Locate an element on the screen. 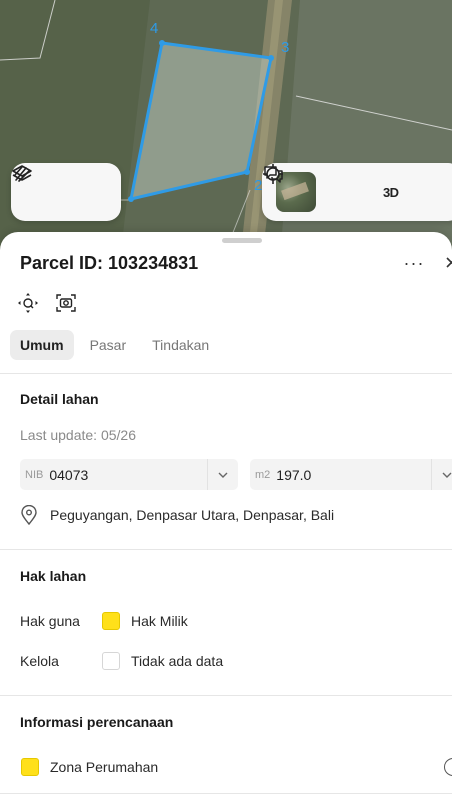 The height and width of the screenshot is (804, 452). close-button is located at coordinates (447, 263).